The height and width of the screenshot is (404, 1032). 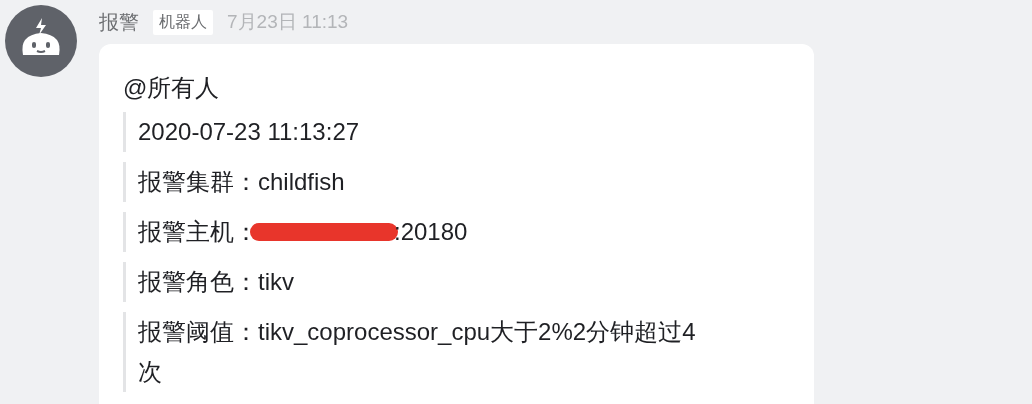 I want to click on robot-tag: 机器人, so click(x=183, y=22).